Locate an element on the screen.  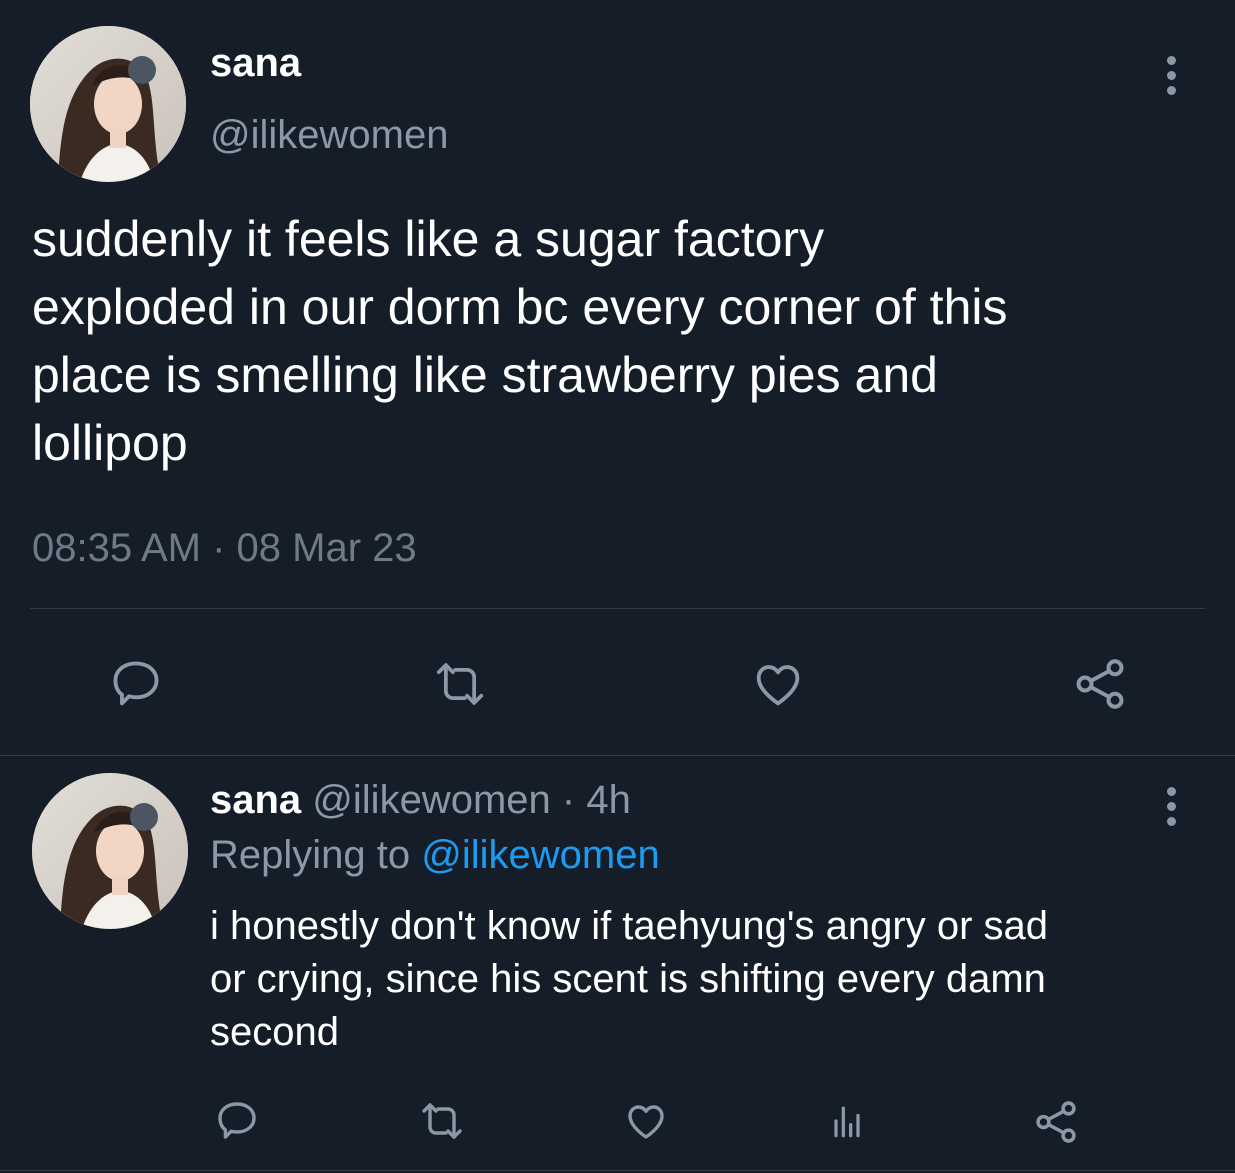
analytics-button is located at coordinates (847, 1121).